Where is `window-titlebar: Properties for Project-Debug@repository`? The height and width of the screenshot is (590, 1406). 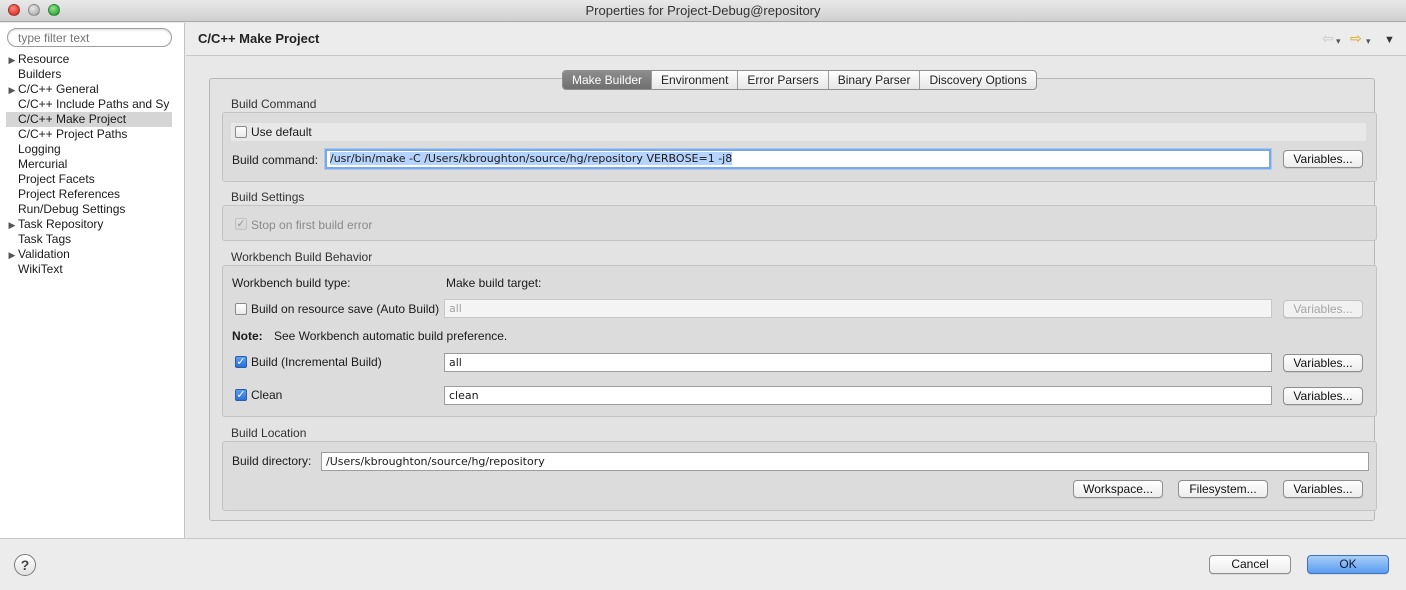 window-titlebar: Properties for Project-Debug@repository is located at coordinates (703, 11).